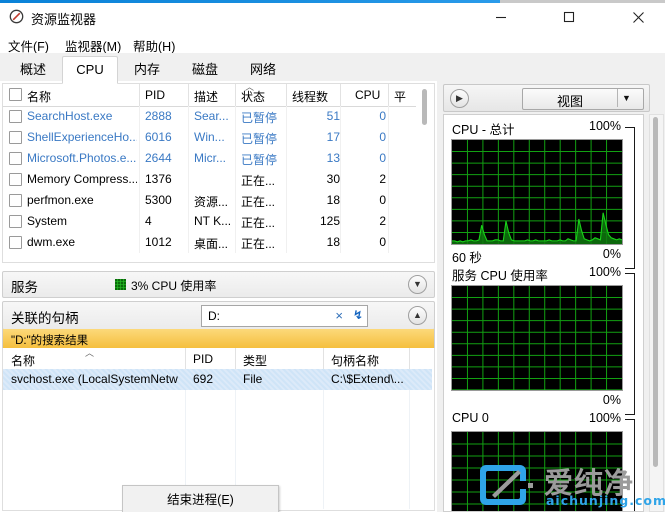  Describe the element at coordinates (200, 499) in the screenshot. I see `context-menu-item-end-process: 结束进程(E)` at that location.